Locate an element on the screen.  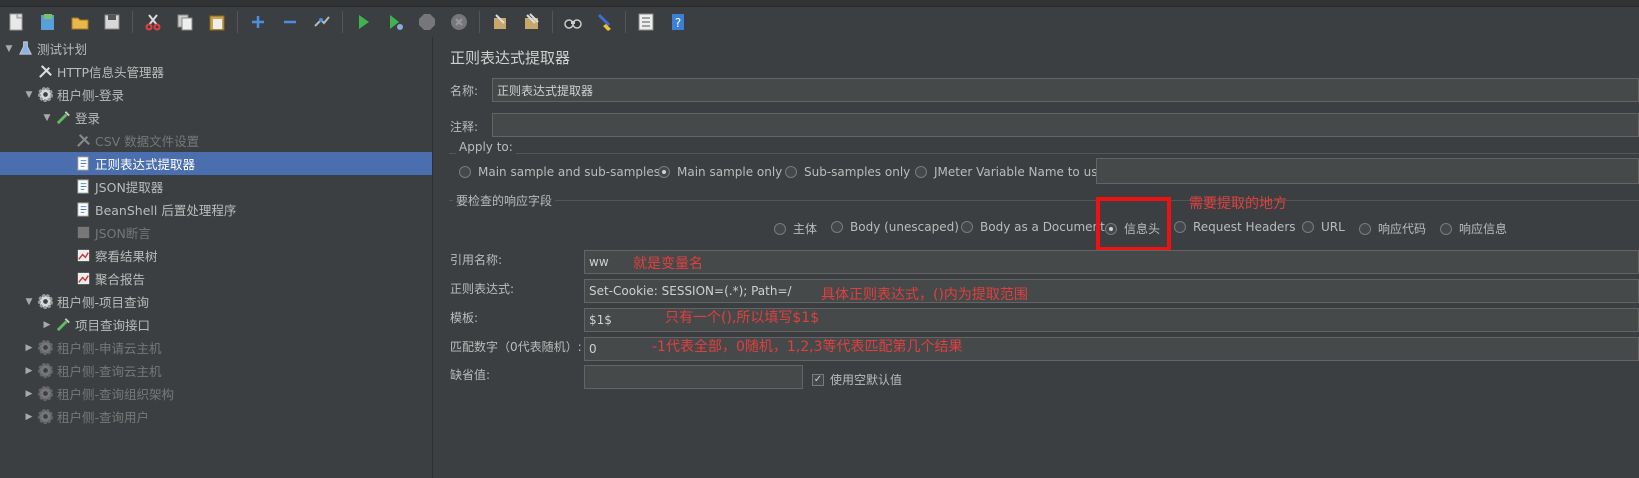
stop-icon is located at coordinates (427, 22).